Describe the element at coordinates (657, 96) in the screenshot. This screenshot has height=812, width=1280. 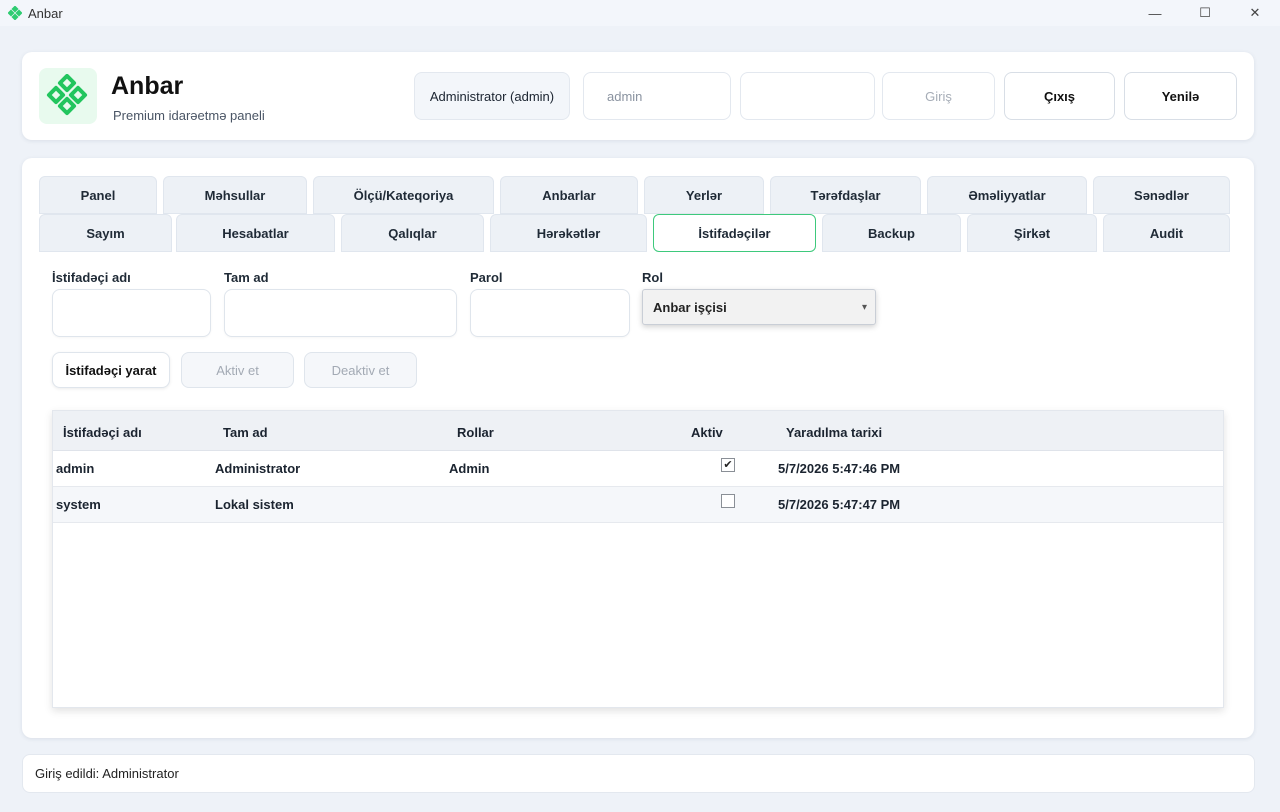
I see `login-username-input: admin` at that location.